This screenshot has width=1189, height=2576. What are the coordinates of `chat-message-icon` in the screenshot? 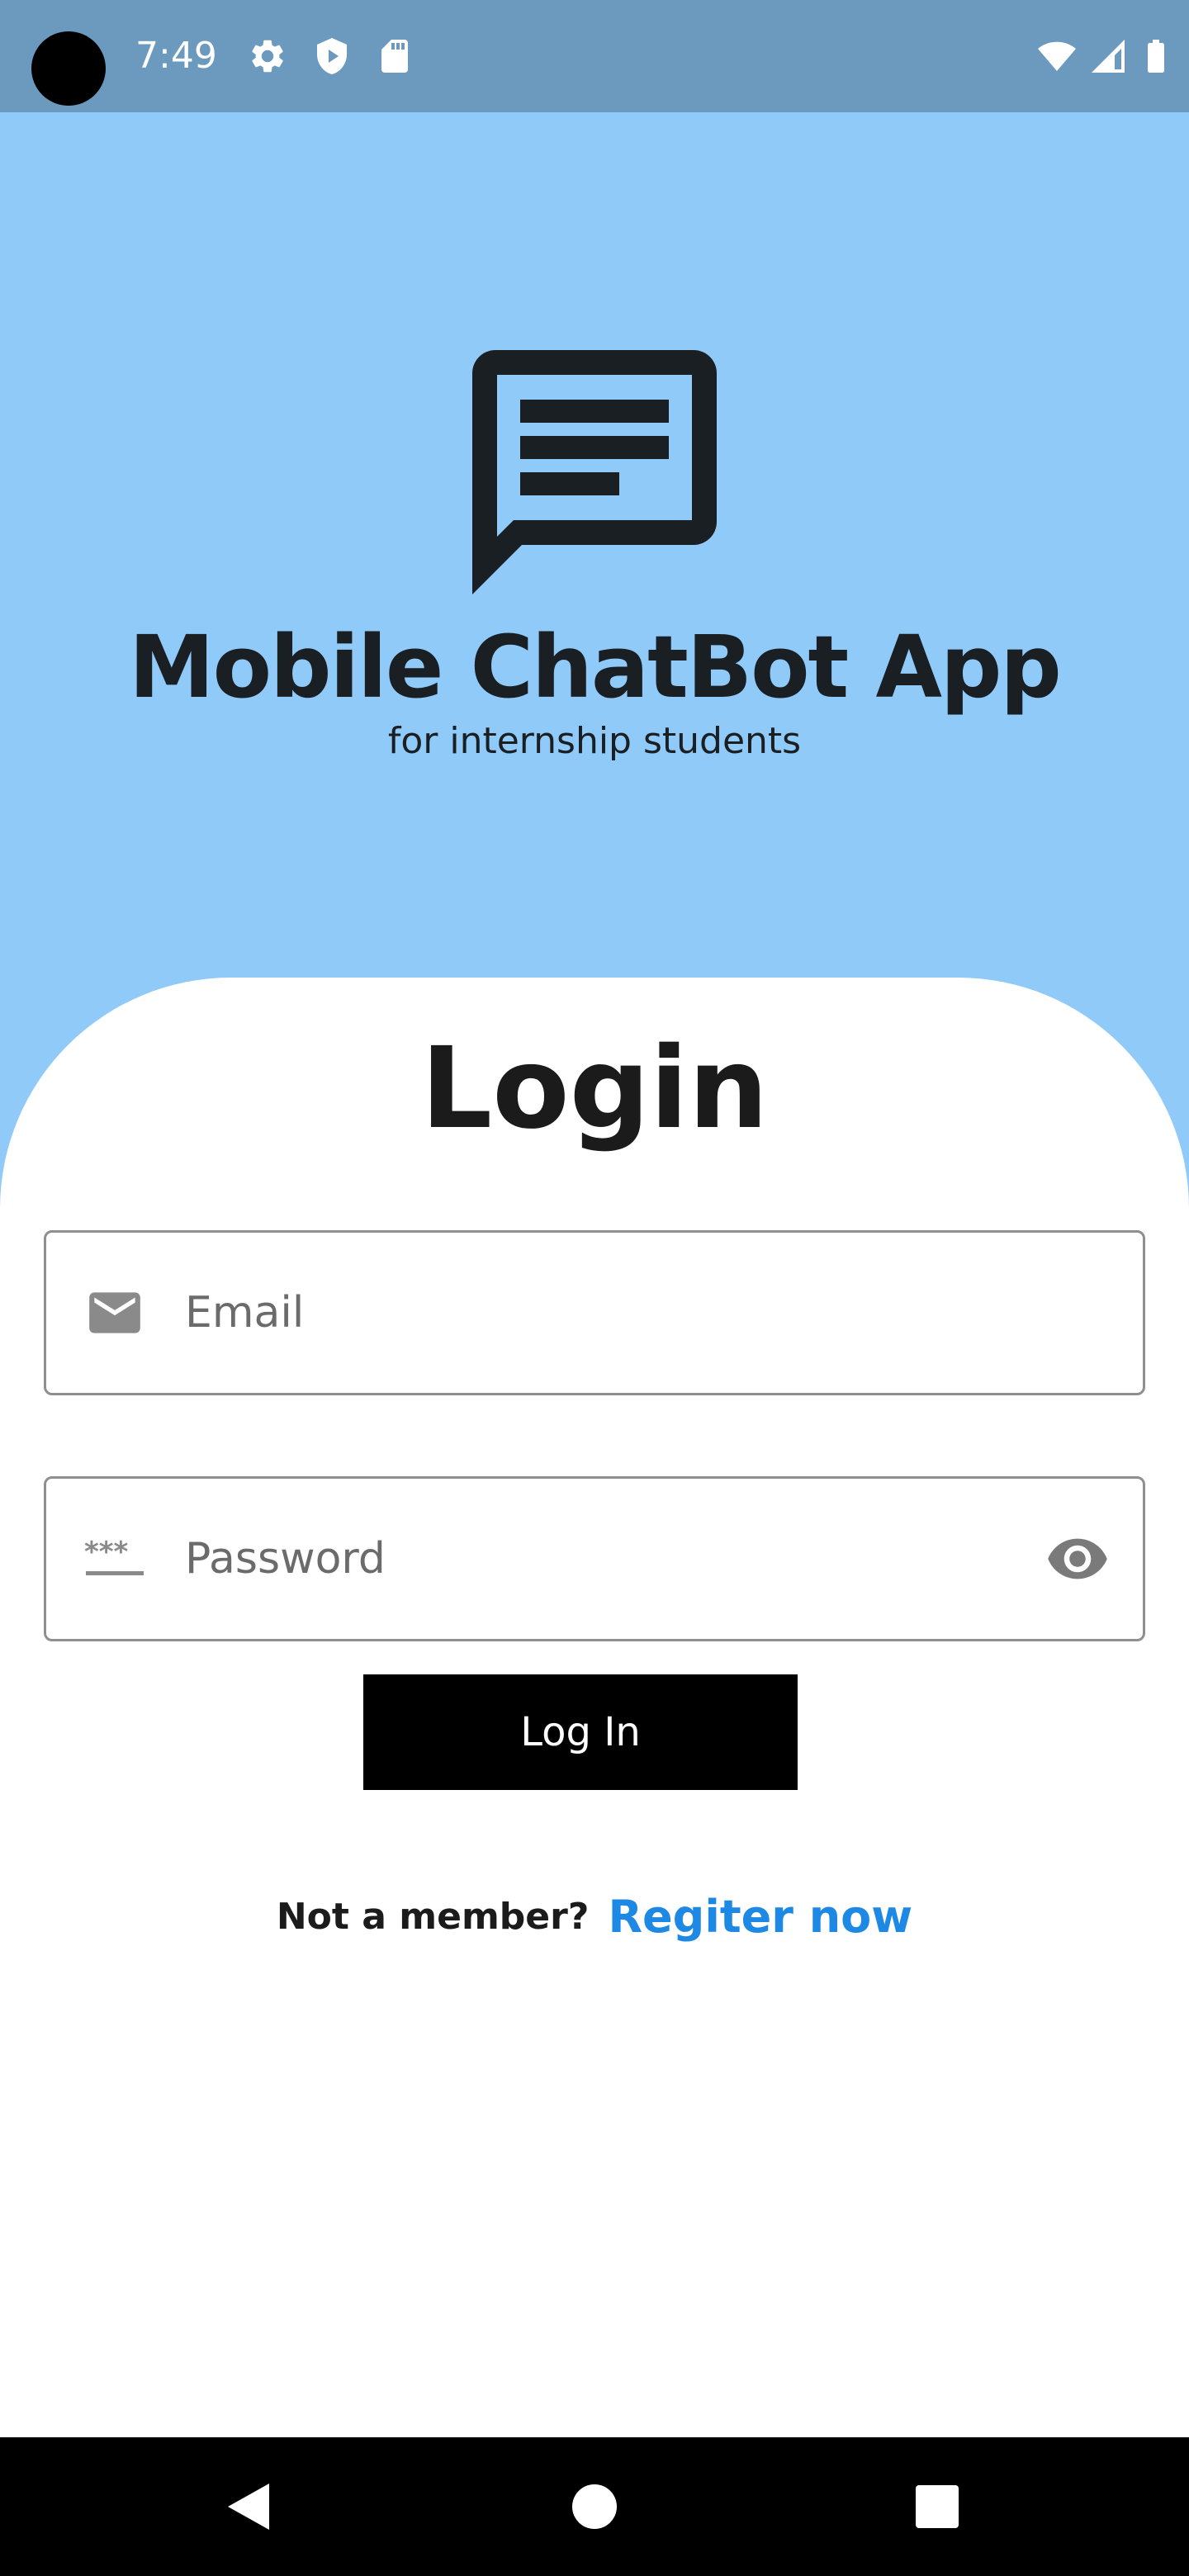 It's located at (594, 472).